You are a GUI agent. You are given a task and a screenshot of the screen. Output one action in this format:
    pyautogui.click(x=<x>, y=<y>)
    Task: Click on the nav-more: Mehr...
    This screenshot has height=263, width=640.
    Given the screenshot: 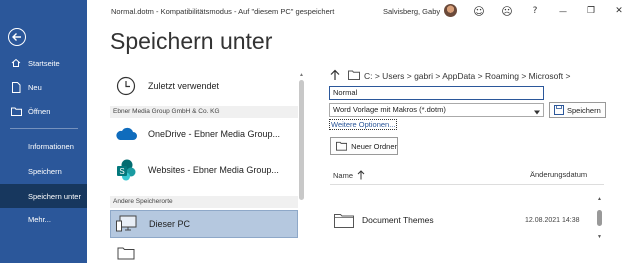 What is the action you would take?
    pyautogui.click(x=43, y=219)
    